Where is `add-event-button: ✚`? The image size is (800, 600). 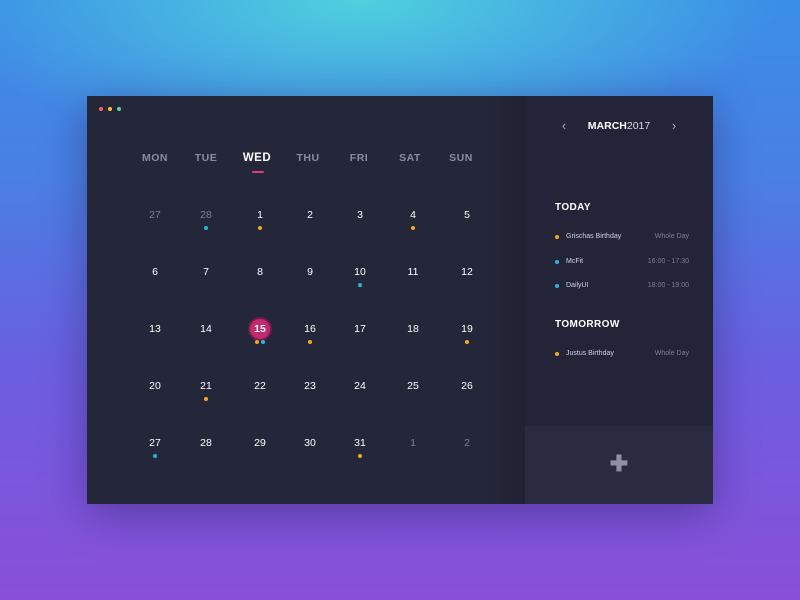
add-event-button: ✚ is located at coordinates (619, 465).